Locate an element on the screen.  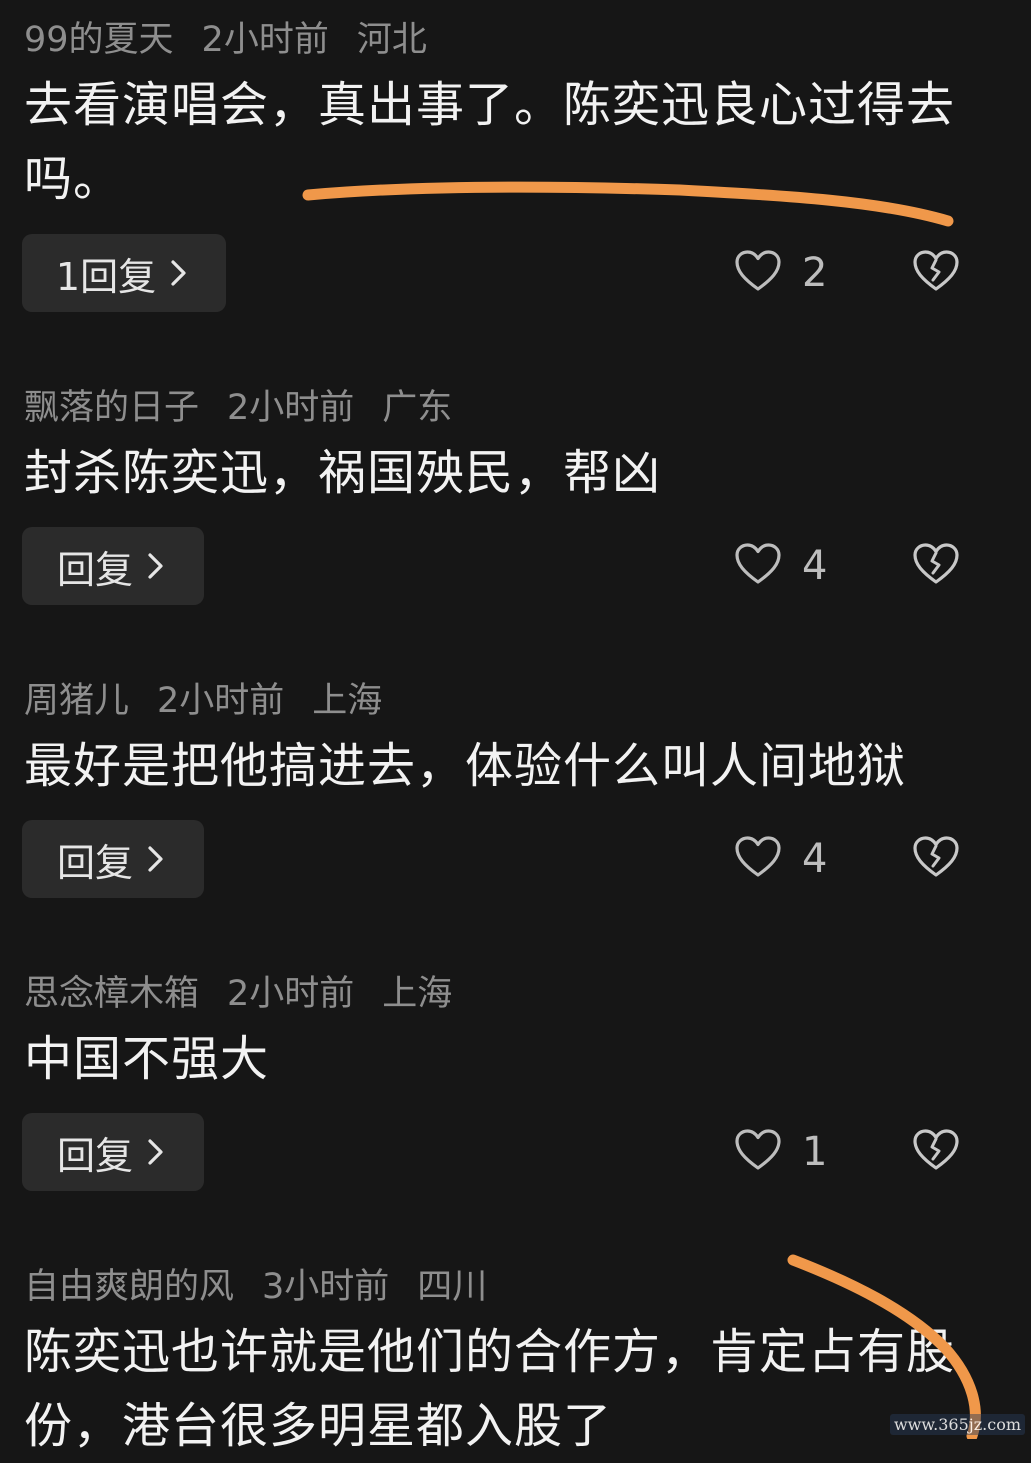
comment-text: 陈奕迅也许就是他们的合作方，肯定占有股份，港台很多明星都入股了 is located at coordinates (490, 1389).